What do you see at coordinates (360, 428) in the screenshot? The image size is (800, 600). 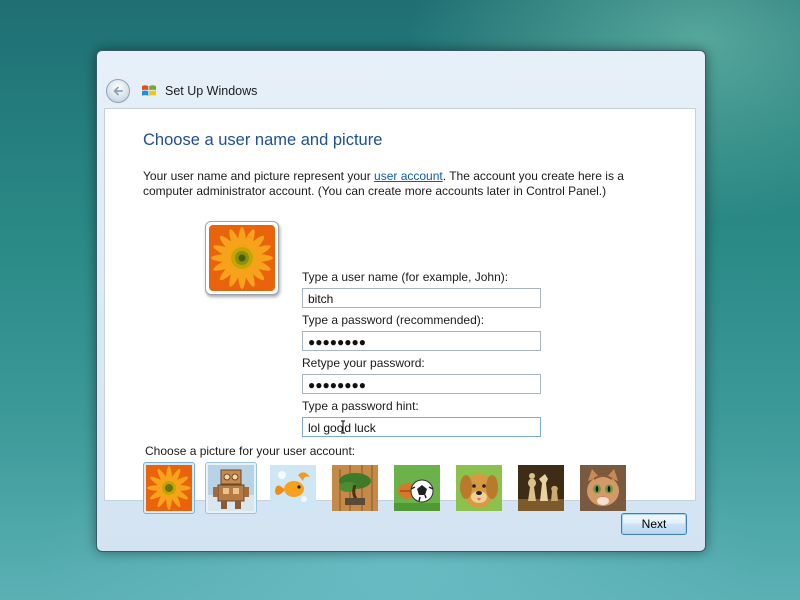 I see `hint-text-end: d luck` at bounding box center [360, 428].